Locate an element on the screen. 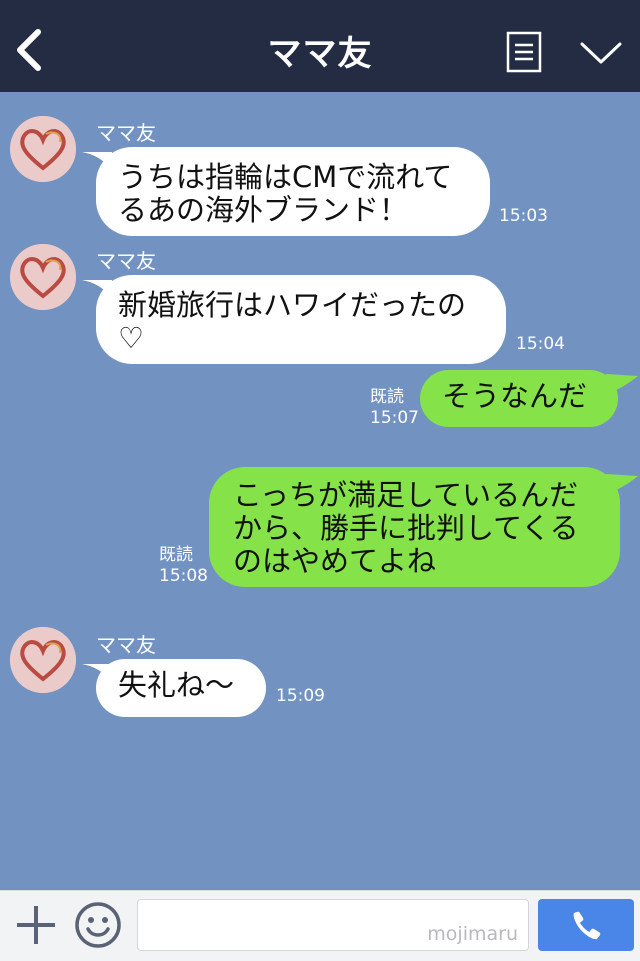  message-time: 15:03 is located at coordinates (523, 216).